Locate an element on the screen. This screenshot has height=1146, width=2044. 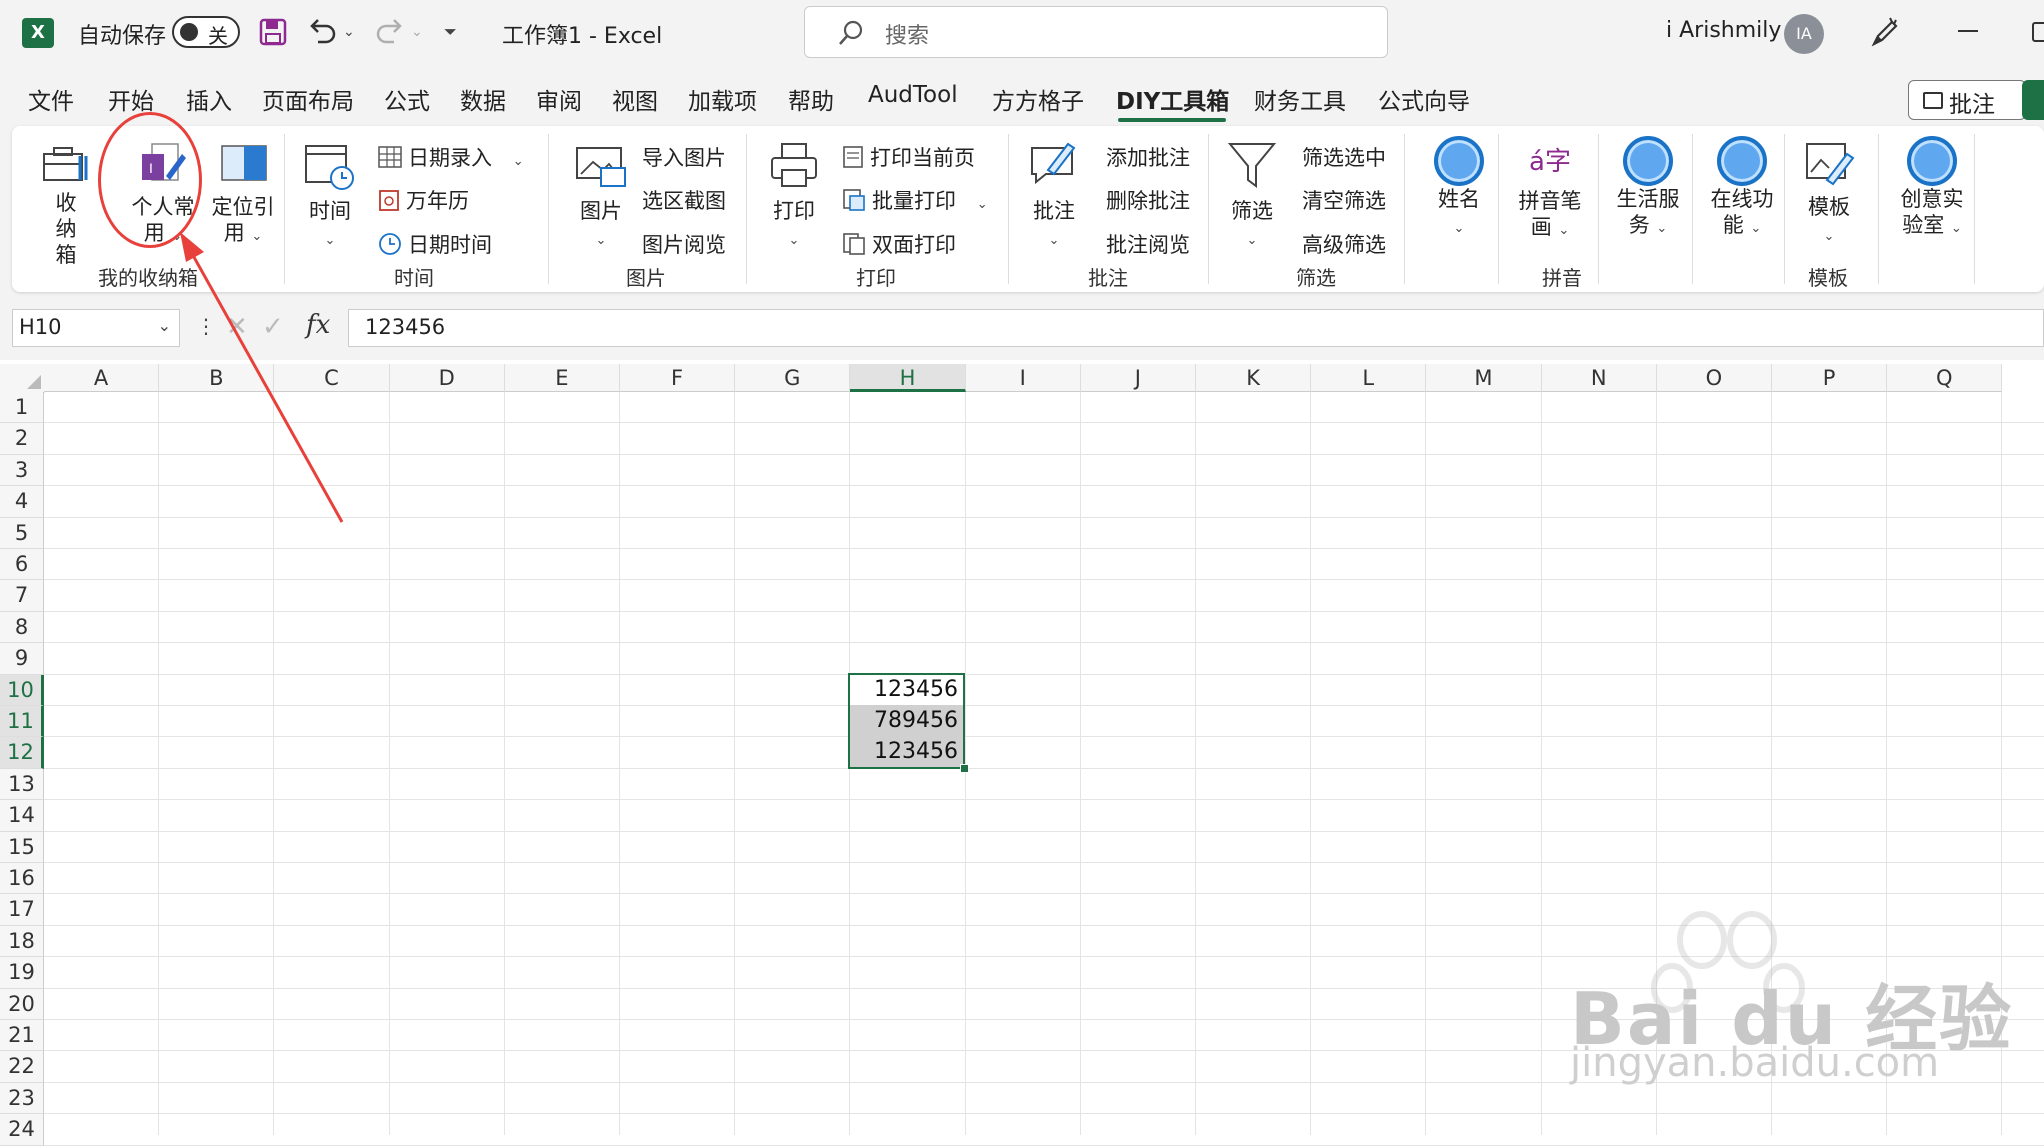
template-button: 模板 ⌄ is located at coordinates (1829, 195).